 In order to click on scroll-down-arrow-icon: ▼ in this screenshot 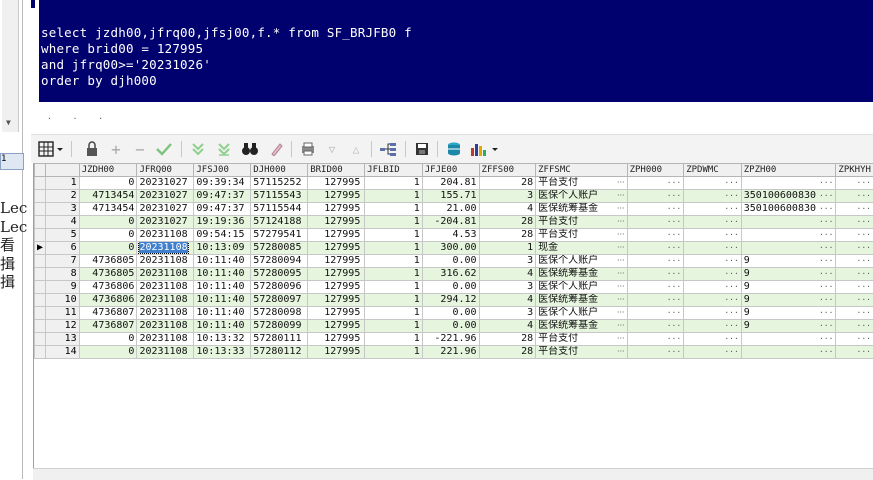, I will do `click(8, 122)`.